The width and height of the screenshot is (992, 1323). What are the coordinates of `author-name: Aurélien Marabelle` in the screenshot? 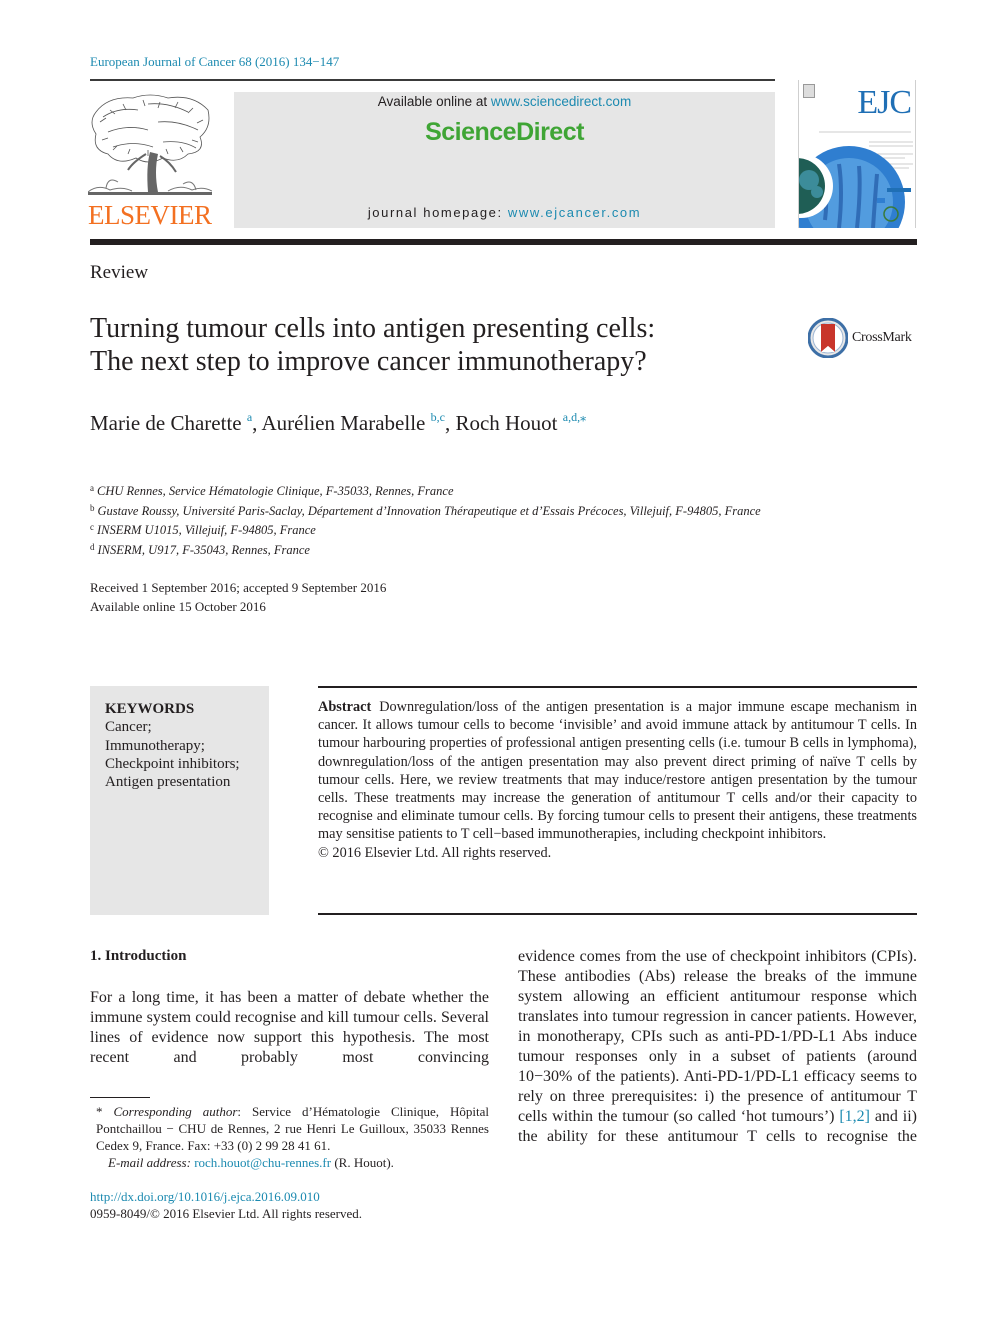 It's located at (343, 423).